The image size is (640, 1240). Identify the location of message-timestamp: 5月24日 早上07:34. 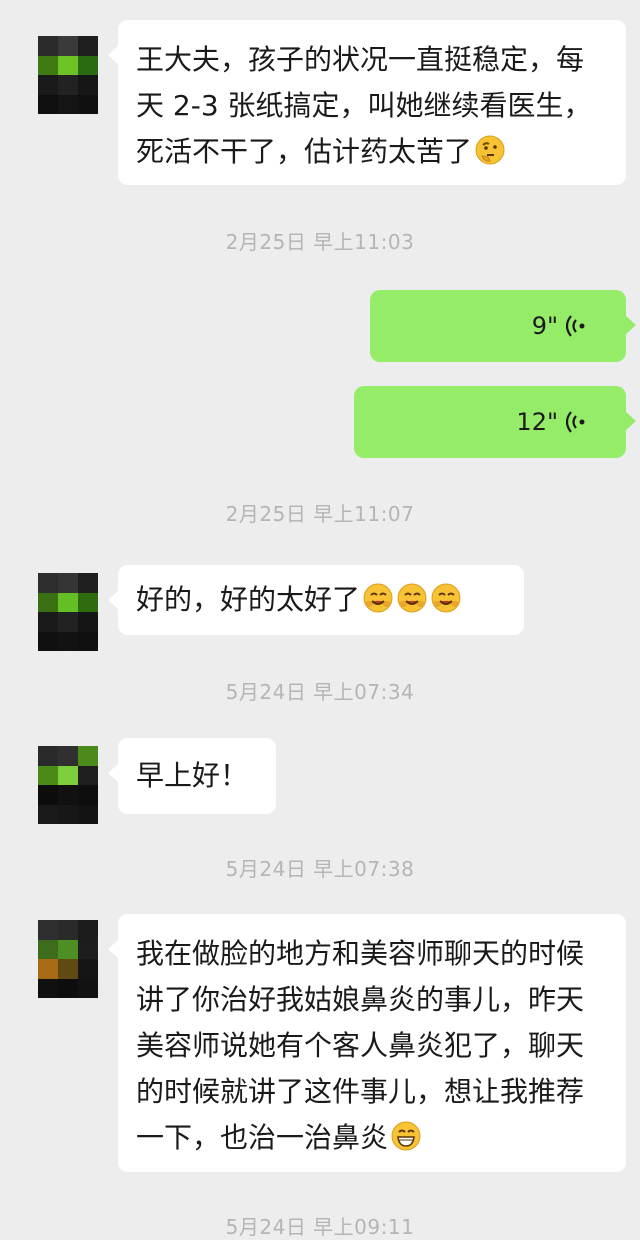
(320, 692).